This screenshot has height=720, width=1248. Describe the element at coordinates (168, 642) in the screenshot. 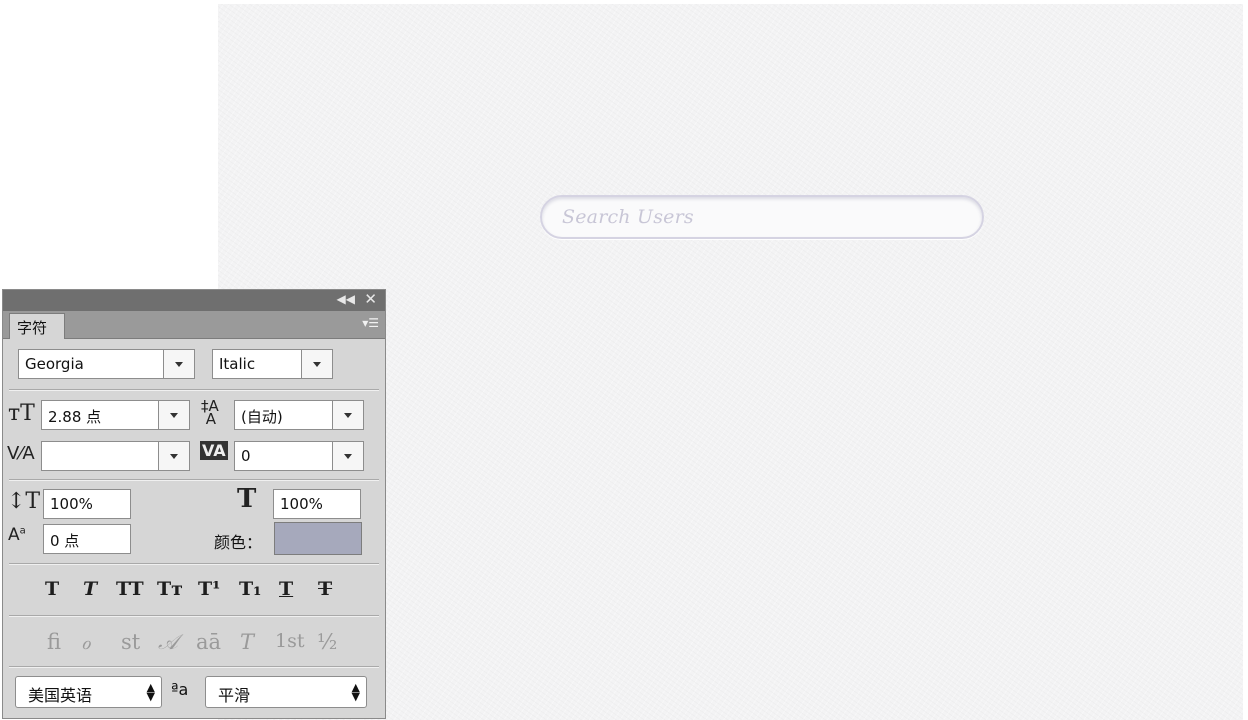

I see `stylistic-alternates-button: 𝒜` at that location.